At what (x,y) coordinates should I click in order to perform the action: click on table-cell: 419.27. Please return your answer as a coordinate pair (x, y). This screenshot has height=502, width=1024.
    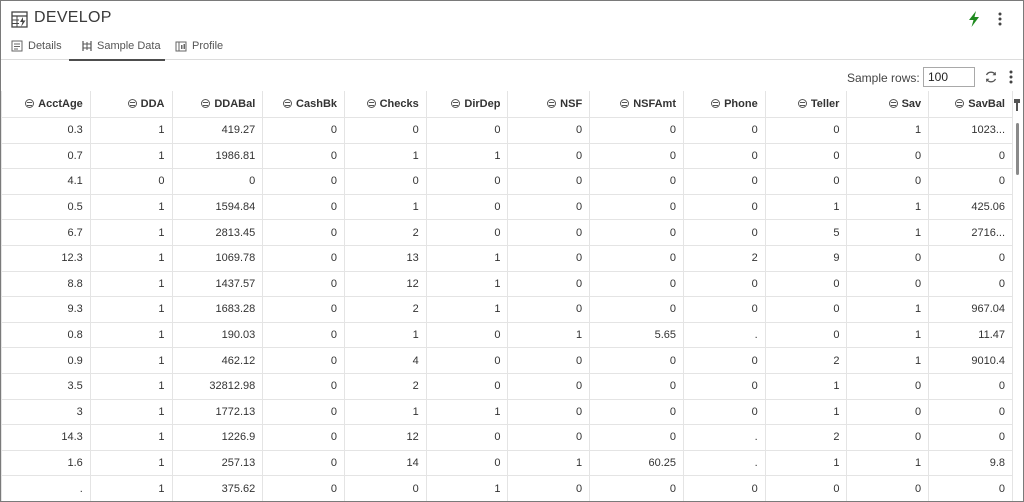
    Looking at the image, I should click on (217, 130).